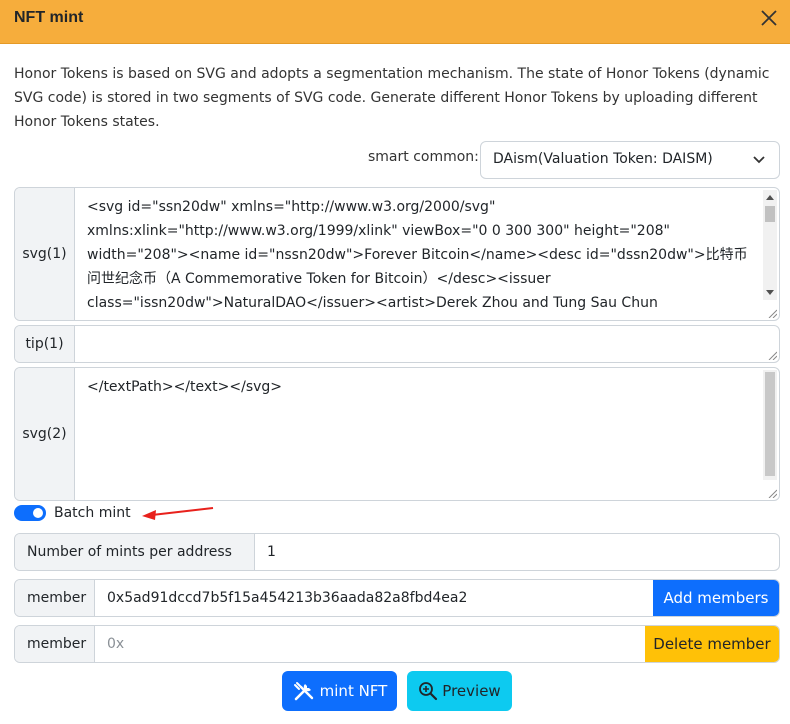  I want to click on dialog-title: NFT mint, so click(49, 17).